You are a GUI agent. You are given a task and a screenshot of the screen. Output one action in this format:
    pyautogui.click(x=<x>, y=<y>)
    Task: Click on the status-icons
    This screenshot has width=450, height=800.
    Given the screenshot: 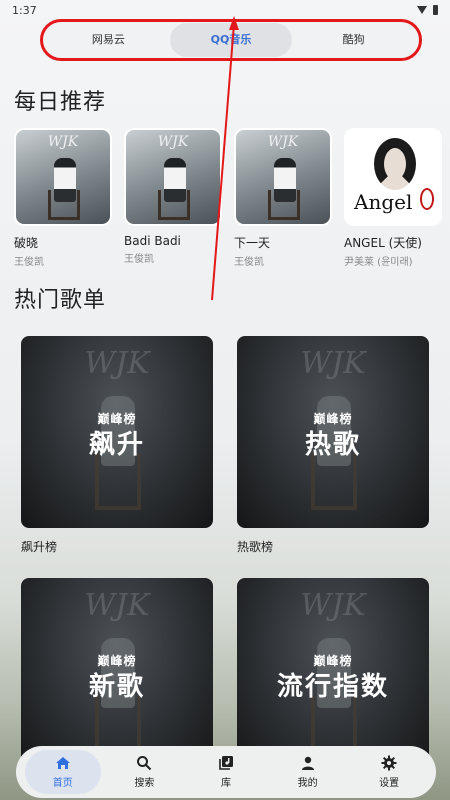 What is the action you would take?
    pyautogui.click(x=427, y=10)
    